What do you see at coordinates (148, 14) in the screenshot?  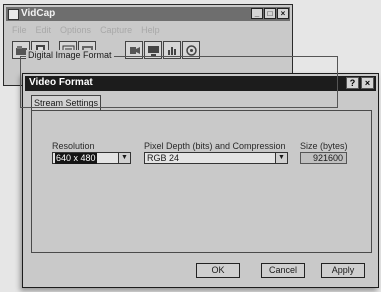 I see `main-title-bar: VidCap _ □ ×` at bounding box center [148, 14].